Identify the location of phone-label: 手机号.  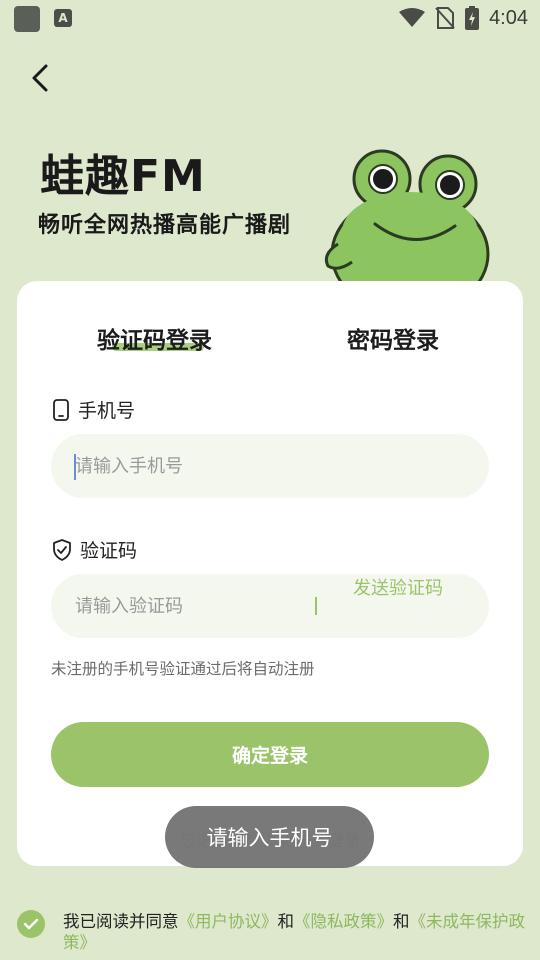
(107, 411).